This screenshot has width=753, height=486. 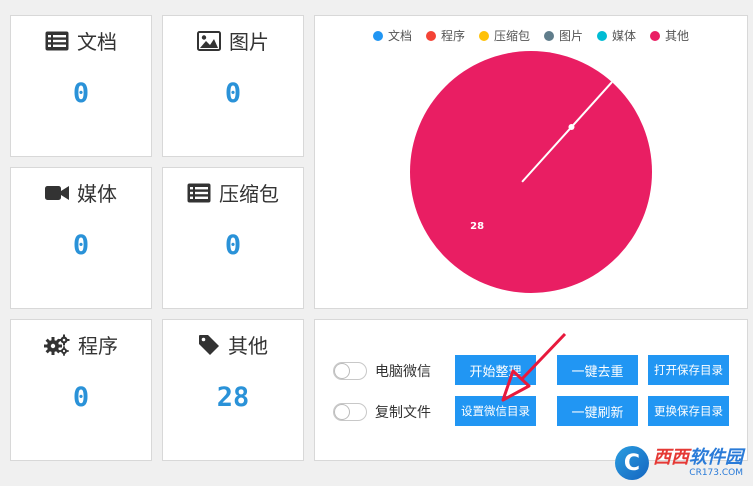 I want to click on stat-label-program: 程序, so click(x=98, y=346).